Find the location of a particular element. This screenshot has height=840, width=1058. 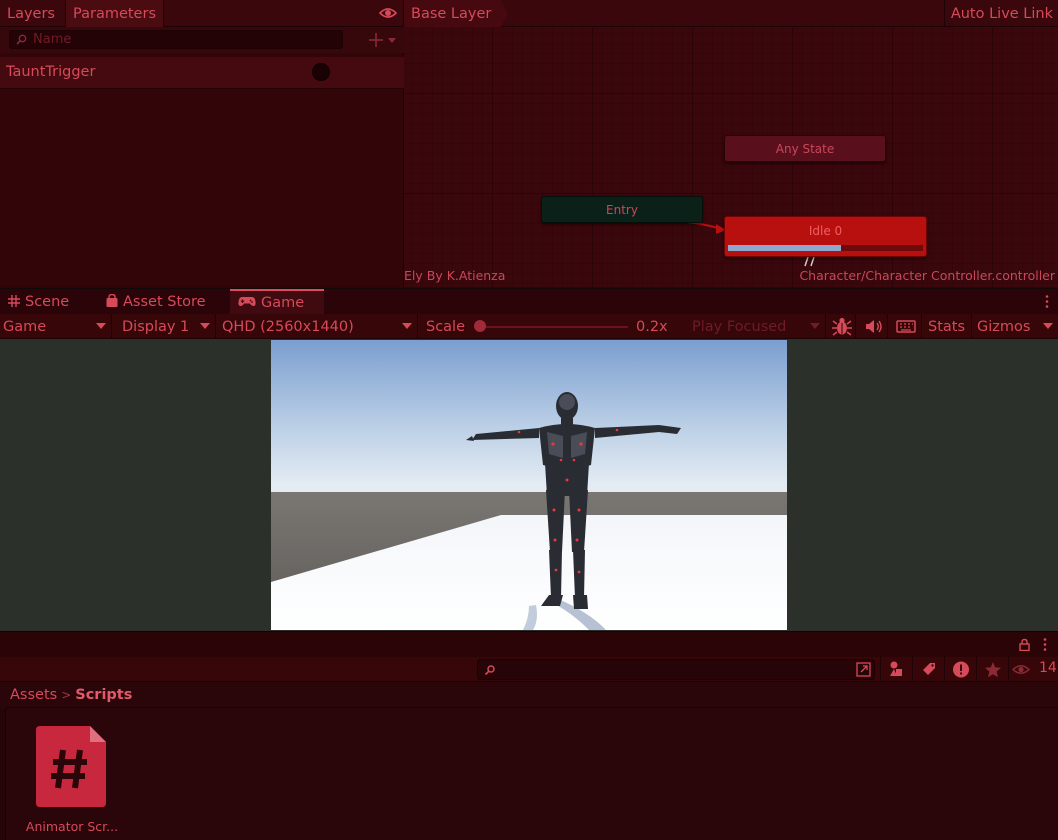

tab-asset-store: Asset Store is located at coordinates (164, 302).